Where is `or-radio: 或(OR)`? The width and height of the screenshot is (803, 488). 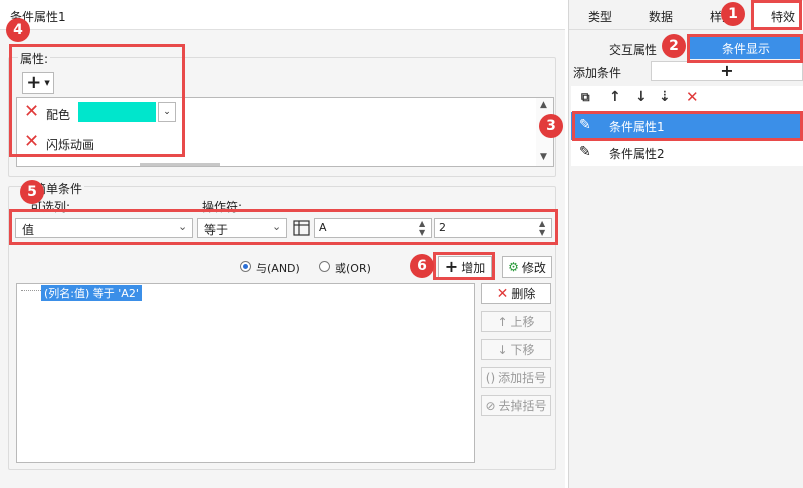
or-radio: 或(OR) is located at coordinates (358, 267).